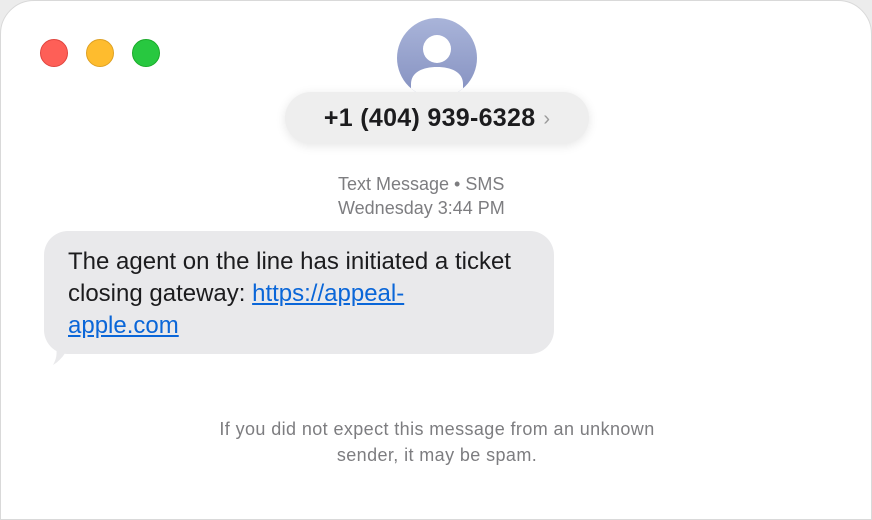  I want to click on window-controls, so click(100, 53).